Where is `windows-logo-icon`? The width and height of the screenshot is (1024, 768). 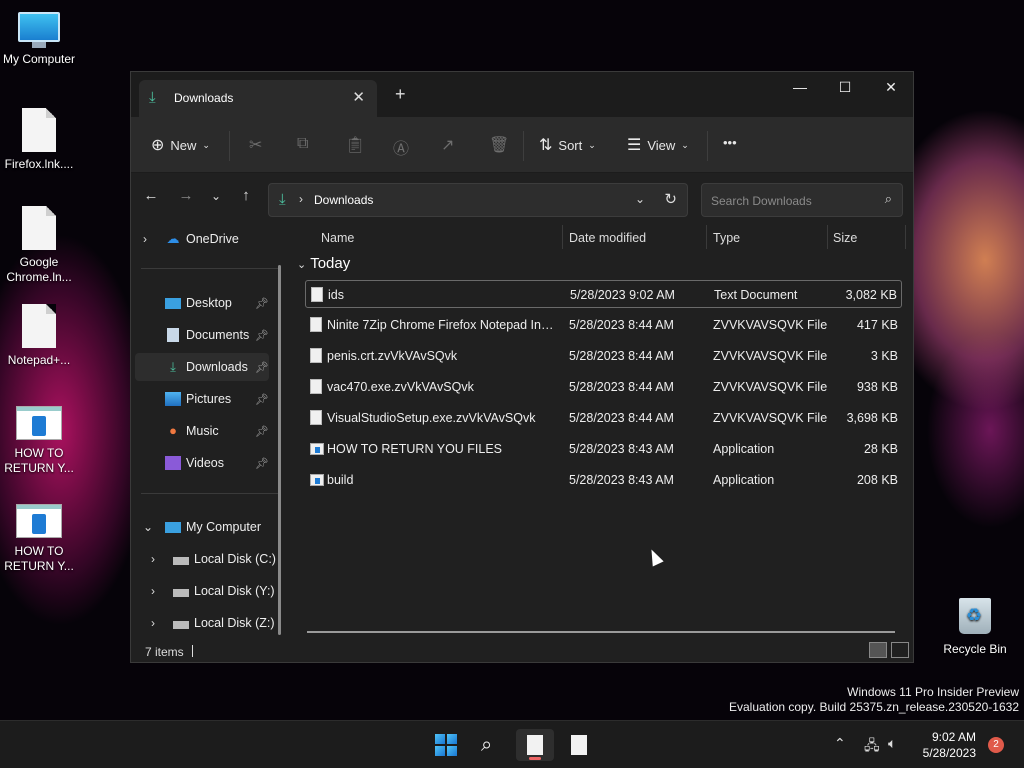 windows-logo-icon is located at coordinates (446, 745).